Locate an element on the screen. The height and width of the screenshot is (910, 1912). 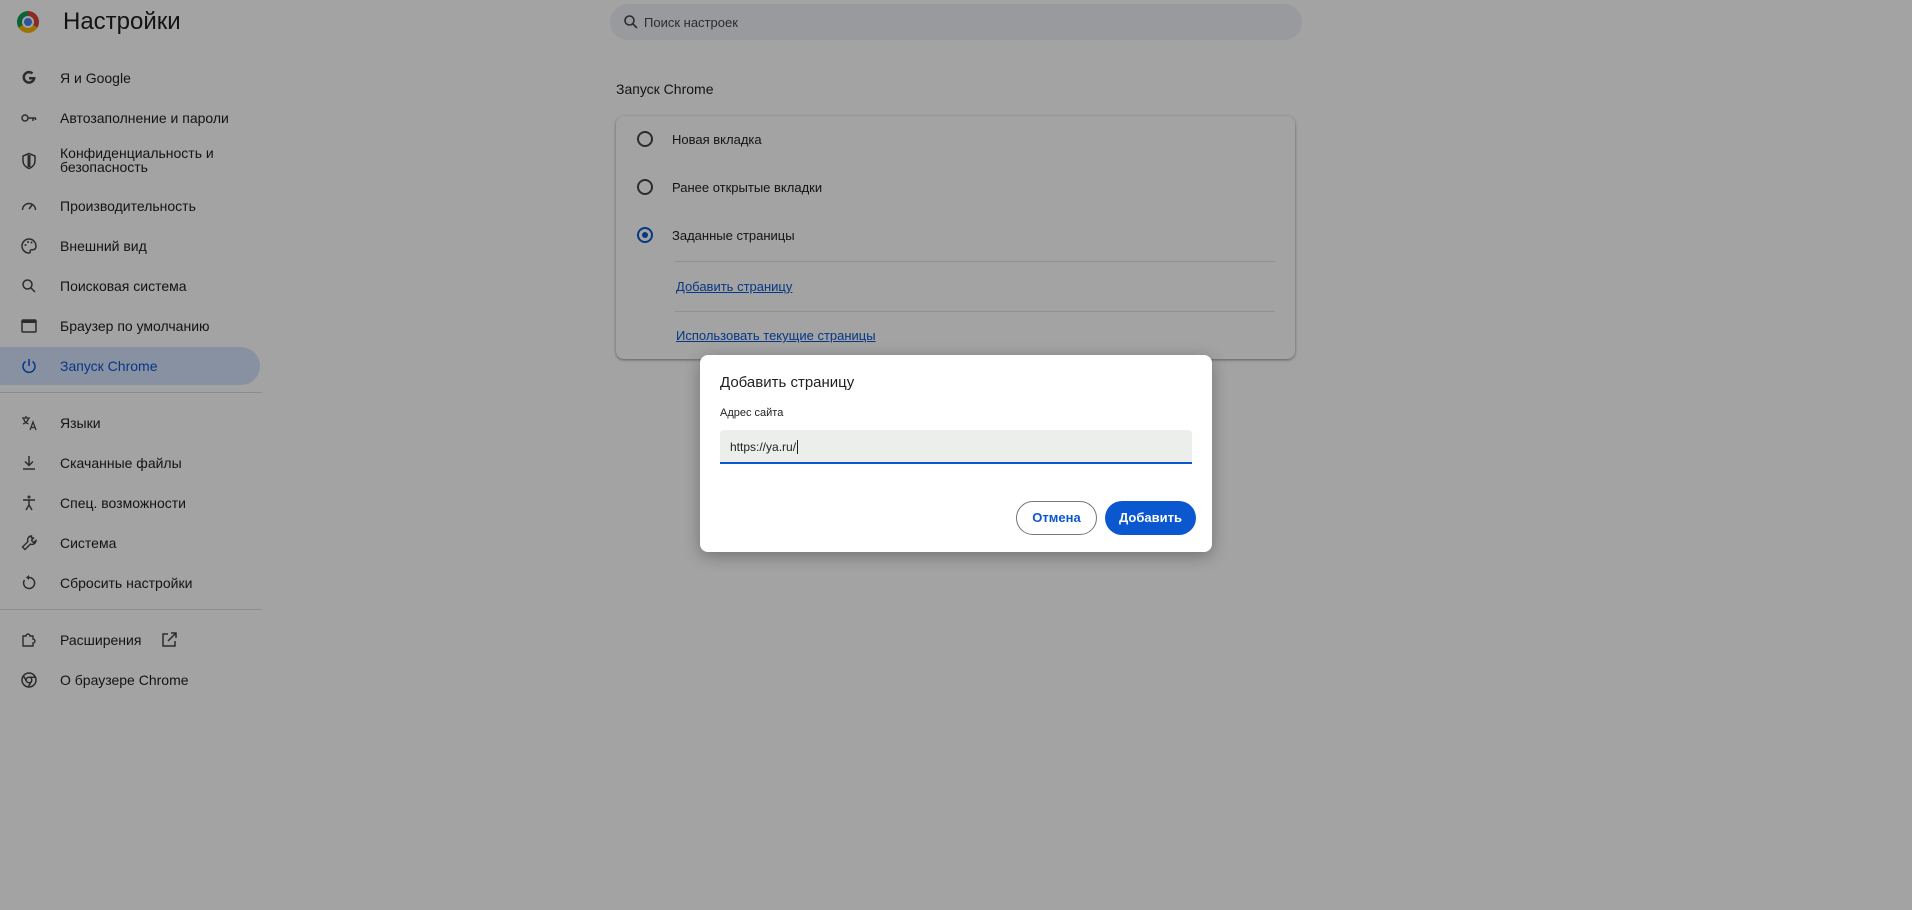
site-url-label: Адрес сайта is located at coordinates (752, 413).